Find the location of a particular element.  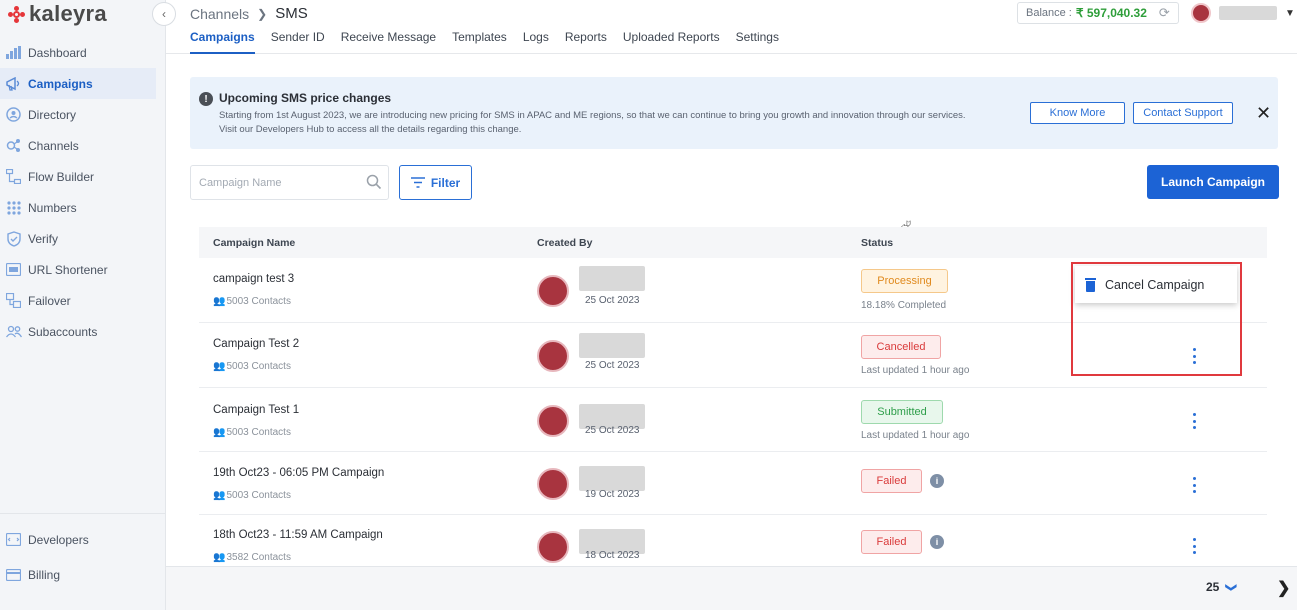

sidebar-item-numbers: Numbers is located at coordinates (83, 207).